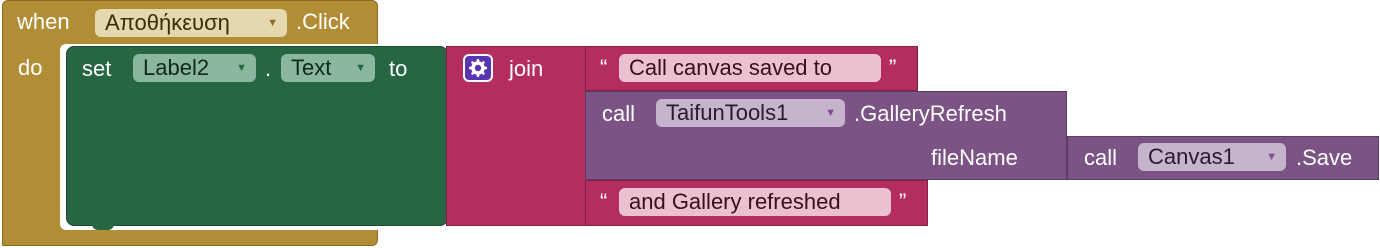 Image resolution: width=1380 pixels, height=248 pixels. I want to click on to-keyword: to, so click(398, 68).